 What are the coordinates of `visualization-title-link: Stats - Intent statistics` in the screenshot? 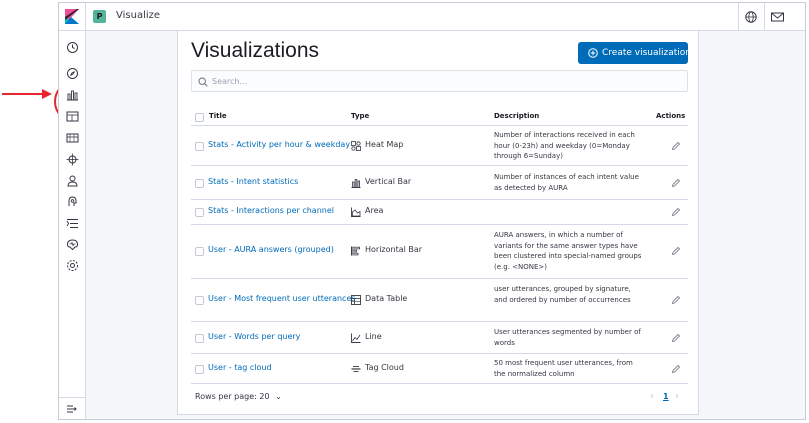 It's located at (253, 181).